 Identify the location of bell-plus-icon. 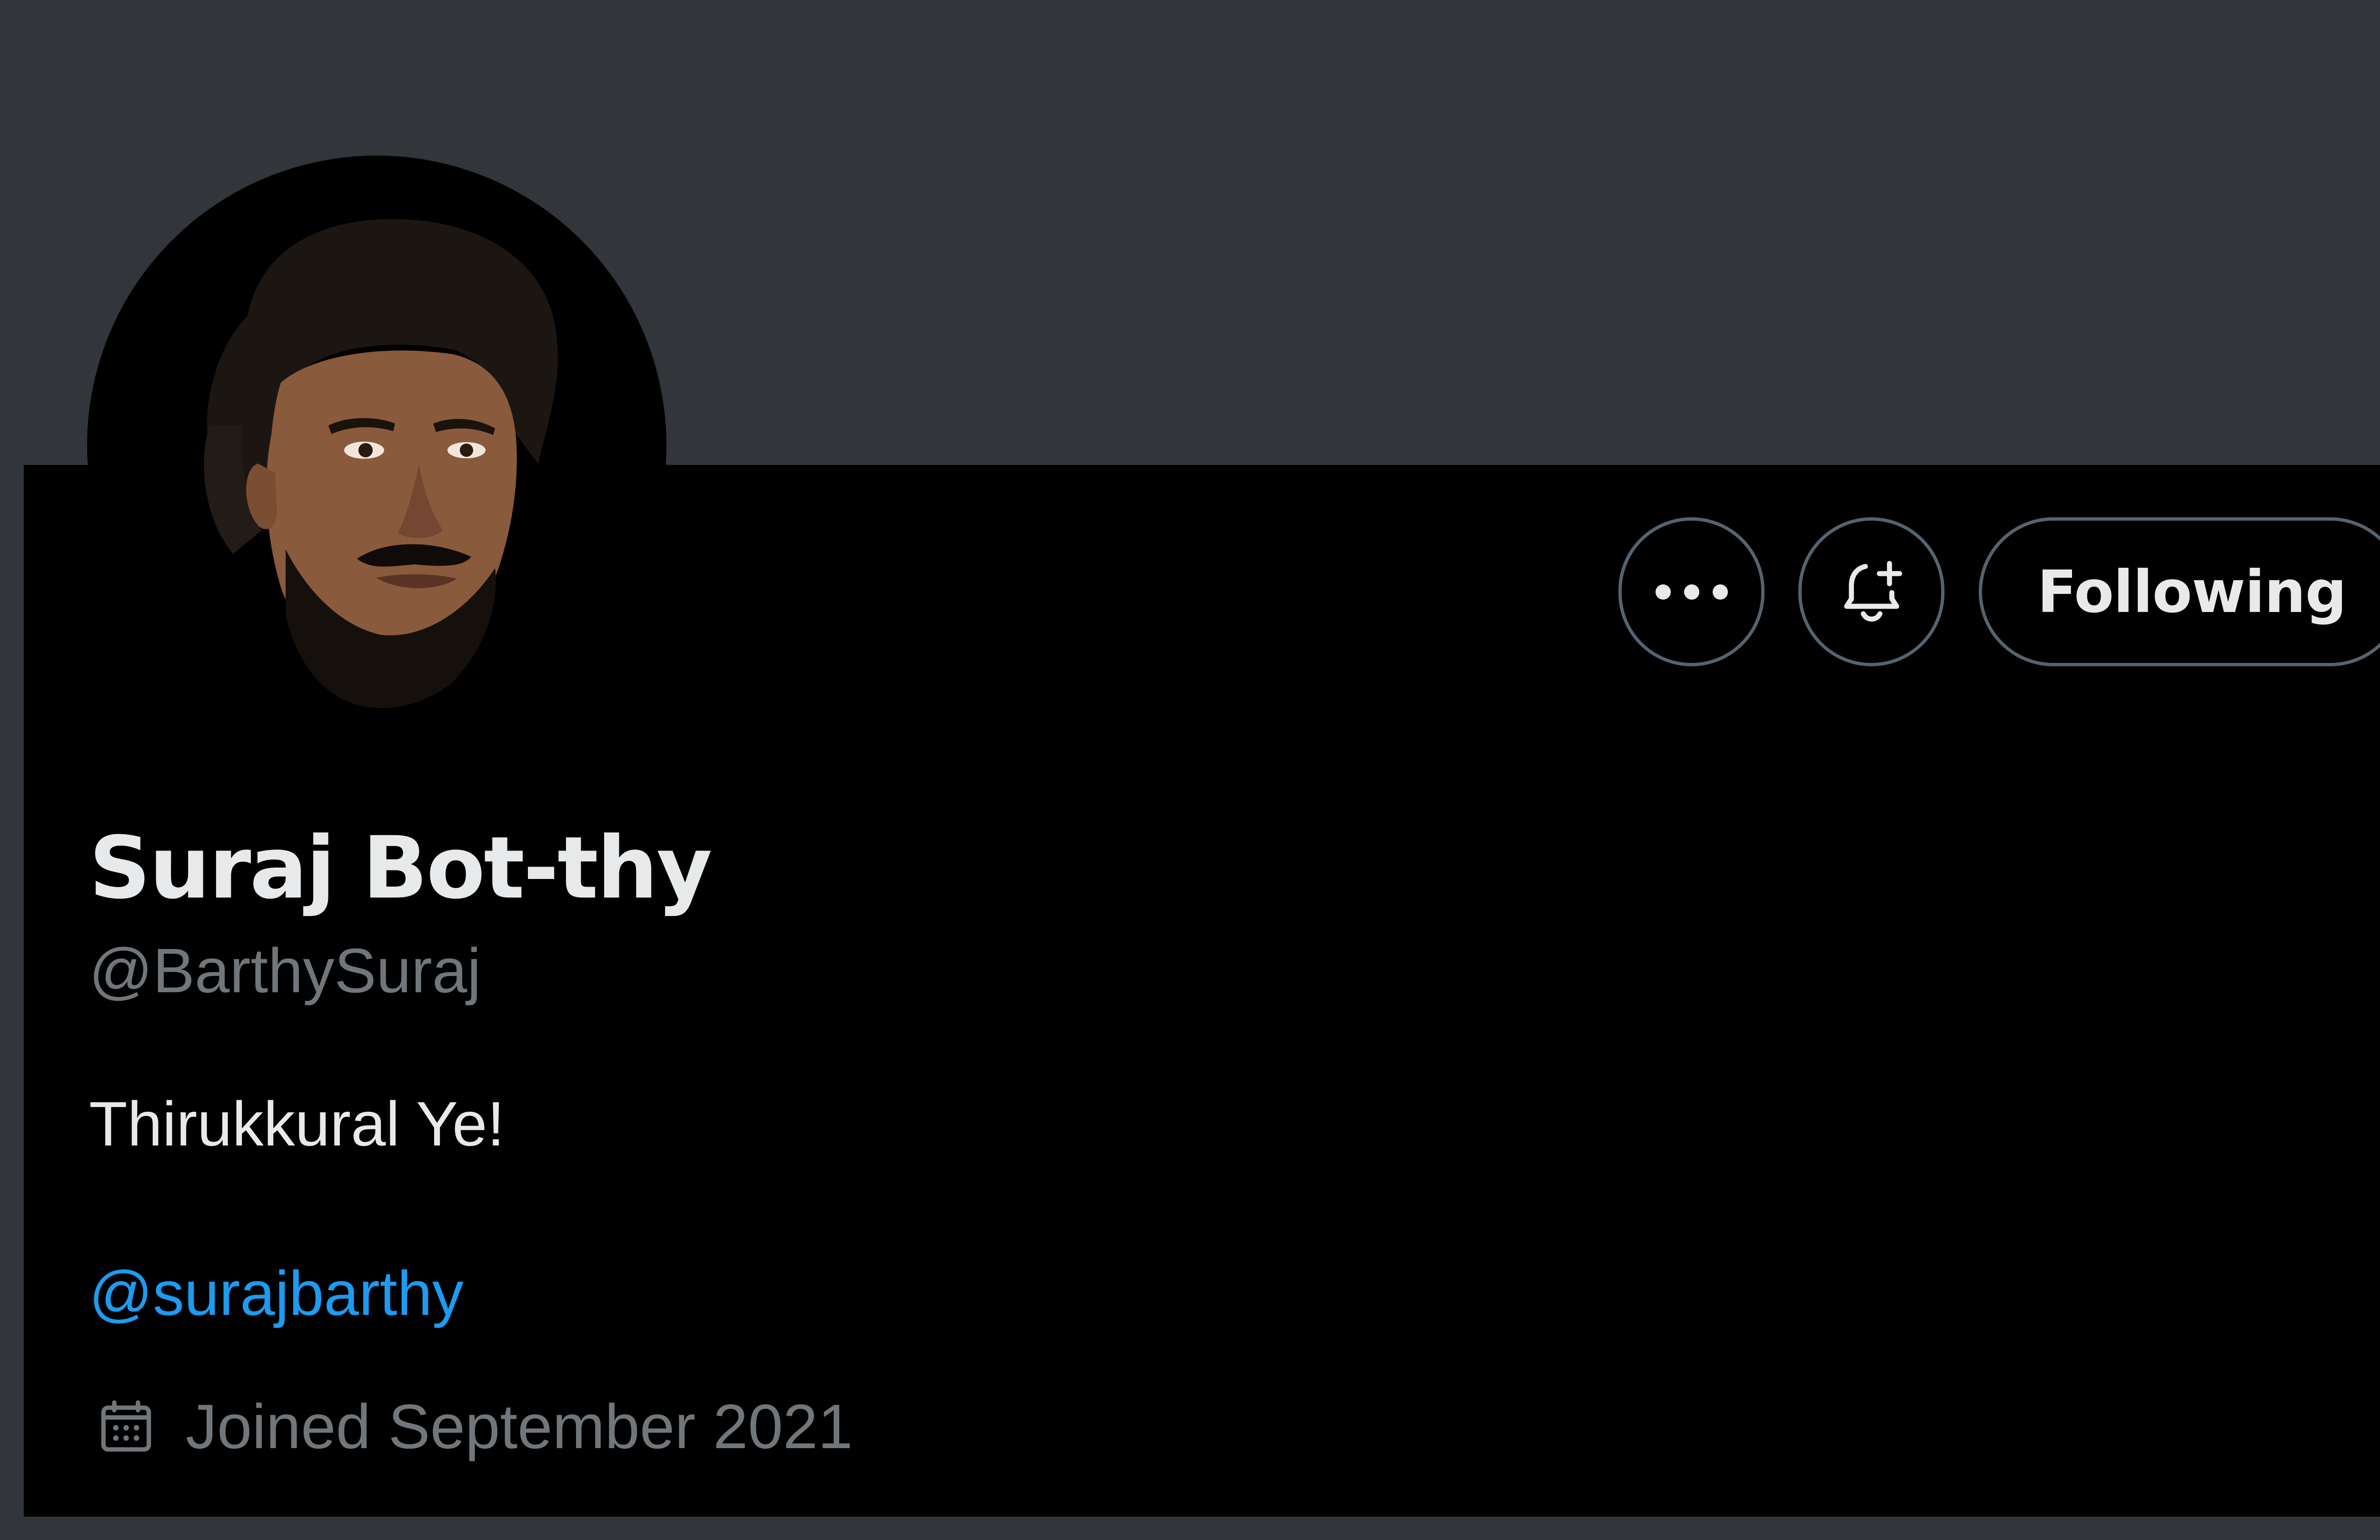
(1873, 591).